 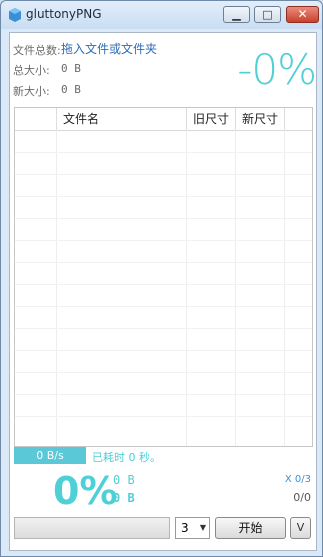 I want to click on column-old-size: 旧尺寸, so click(x=211, y=119).